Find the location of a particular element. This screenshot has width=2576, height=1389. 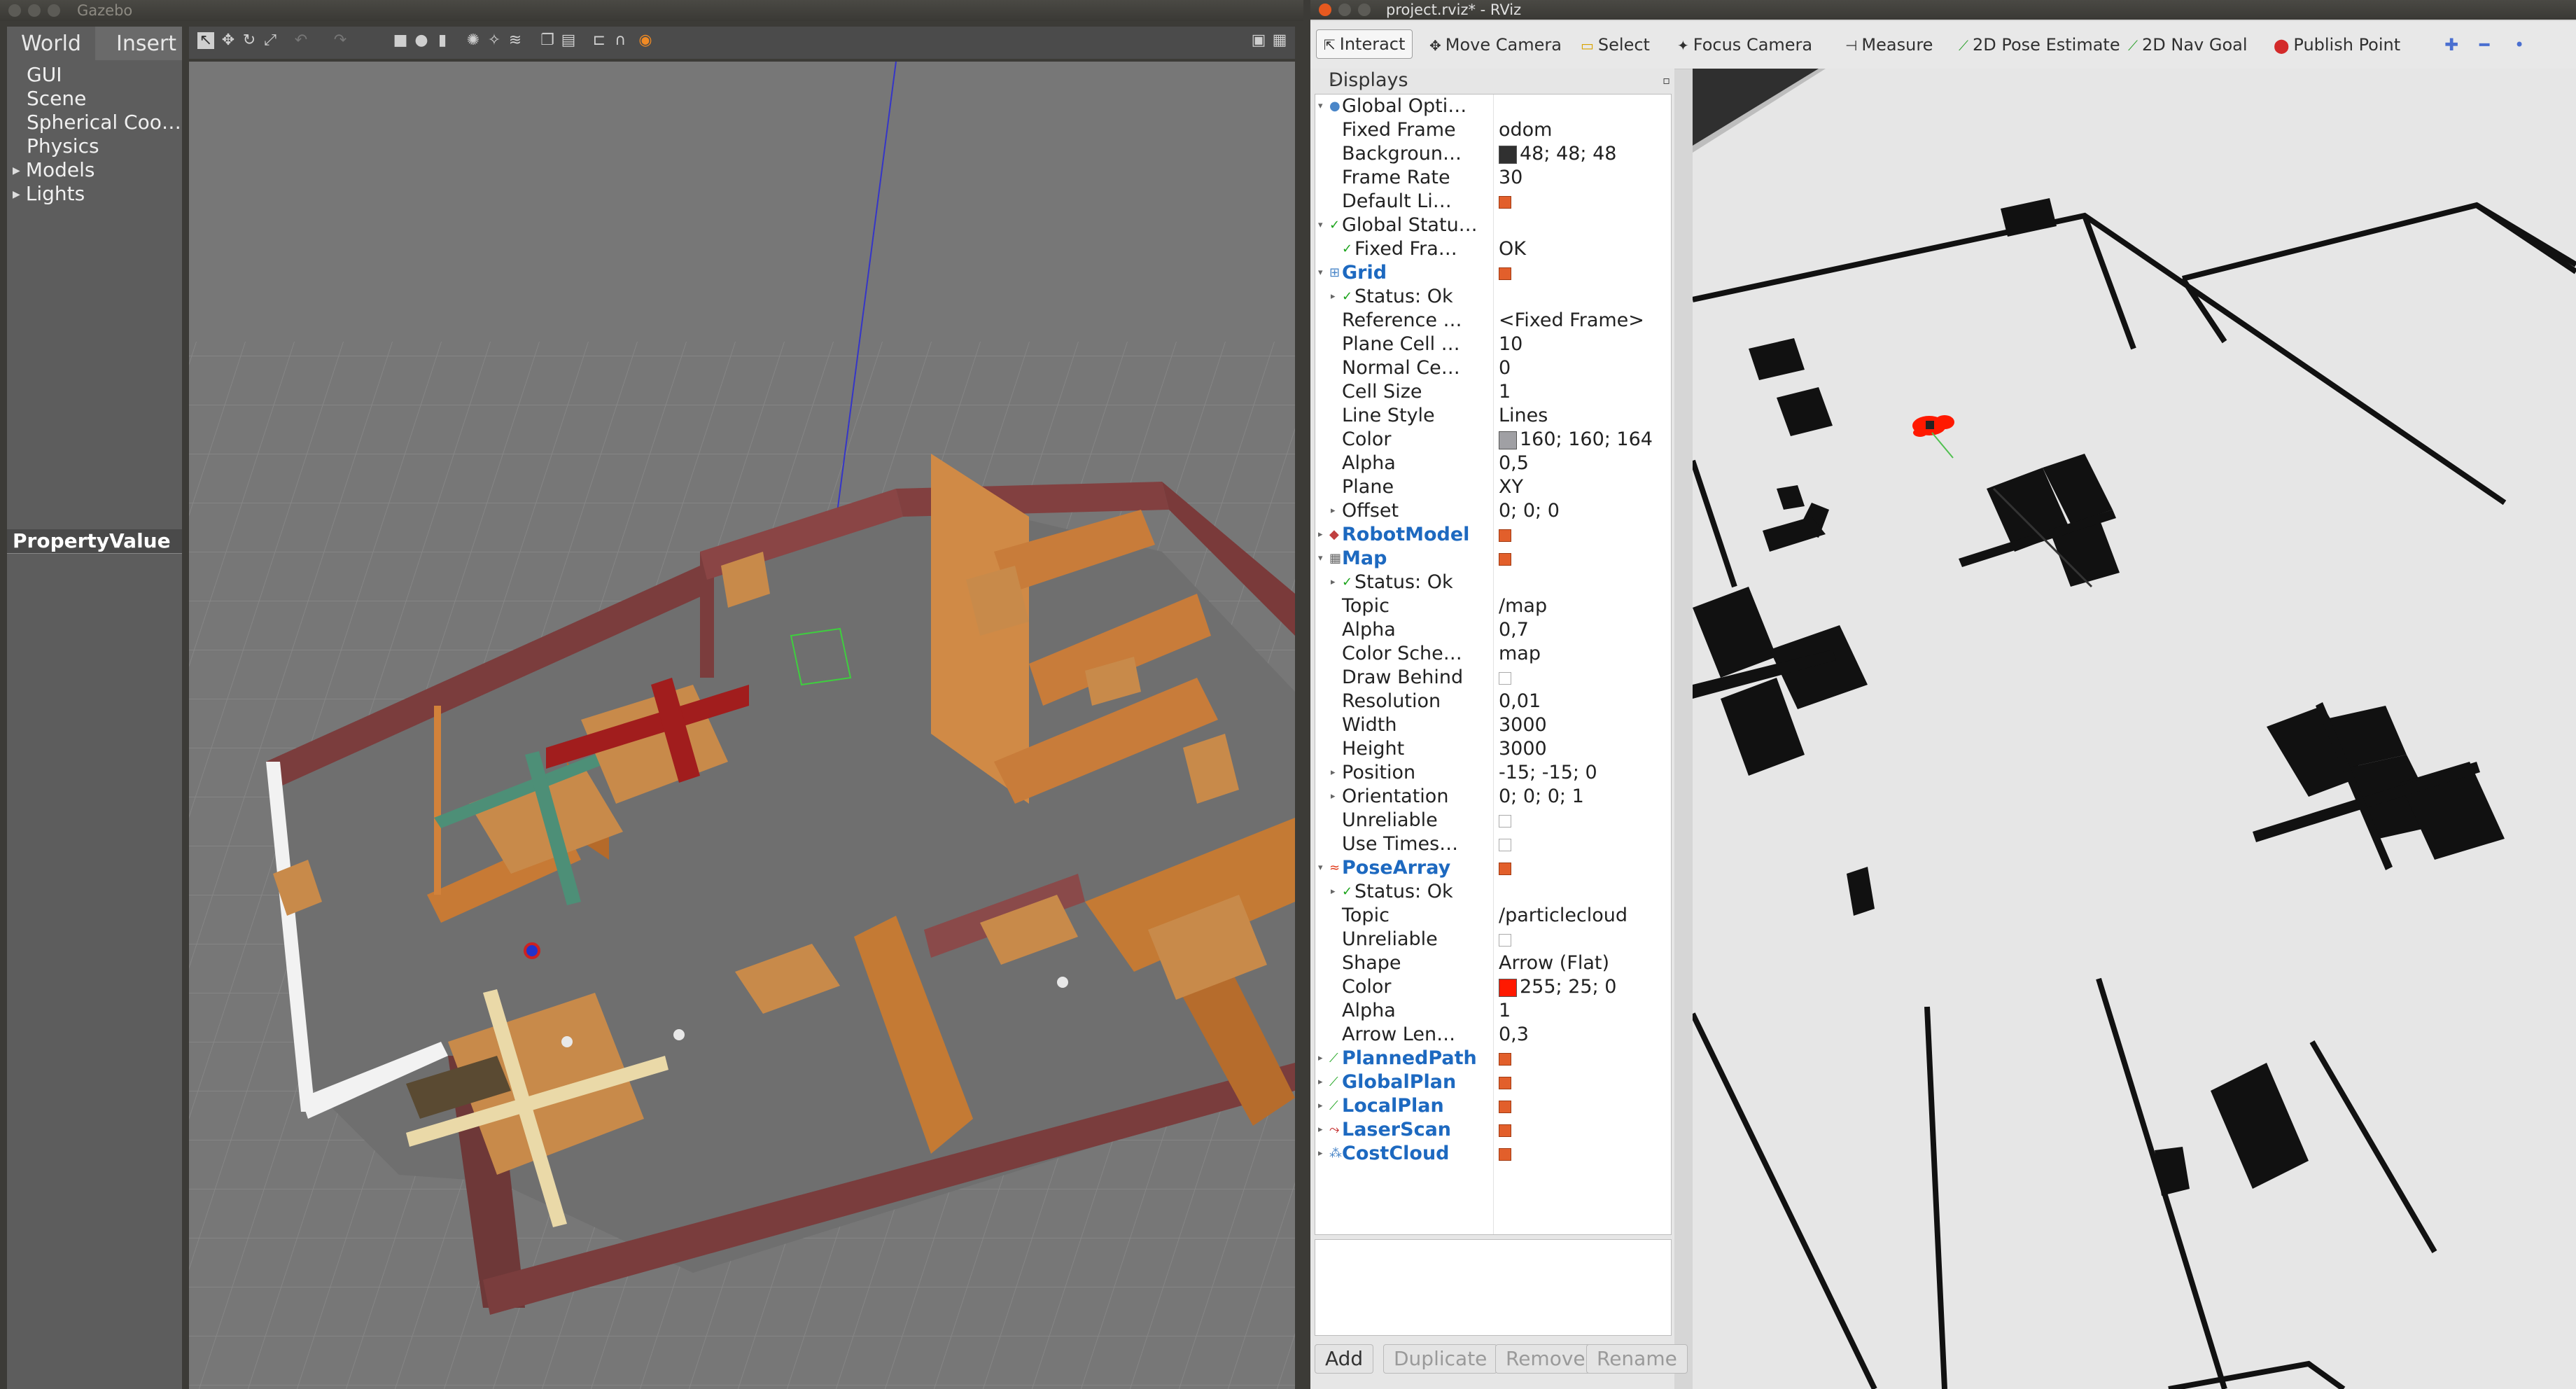

tree-item-lights: ▶ Lights is located at coordinates (97, 194).